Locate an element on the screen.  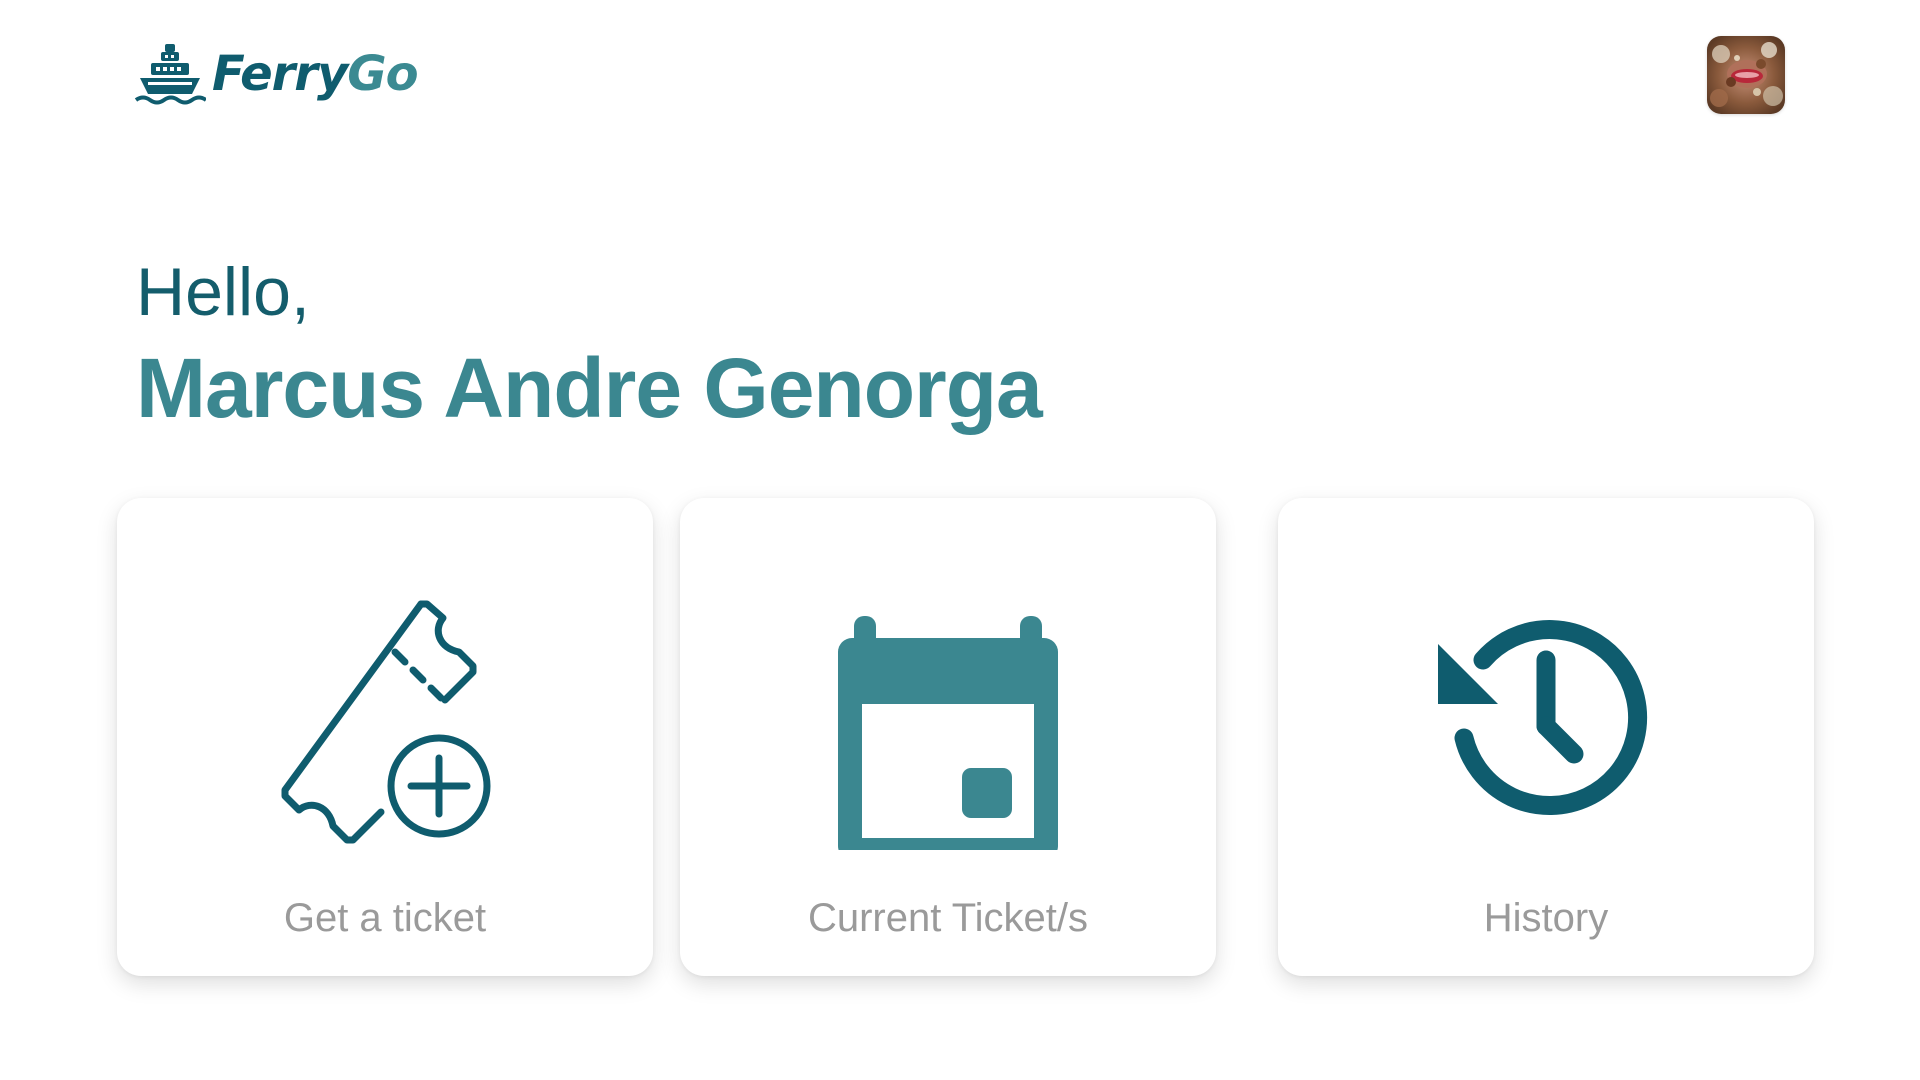
user-avatar is located at coordinates (1746, 75).